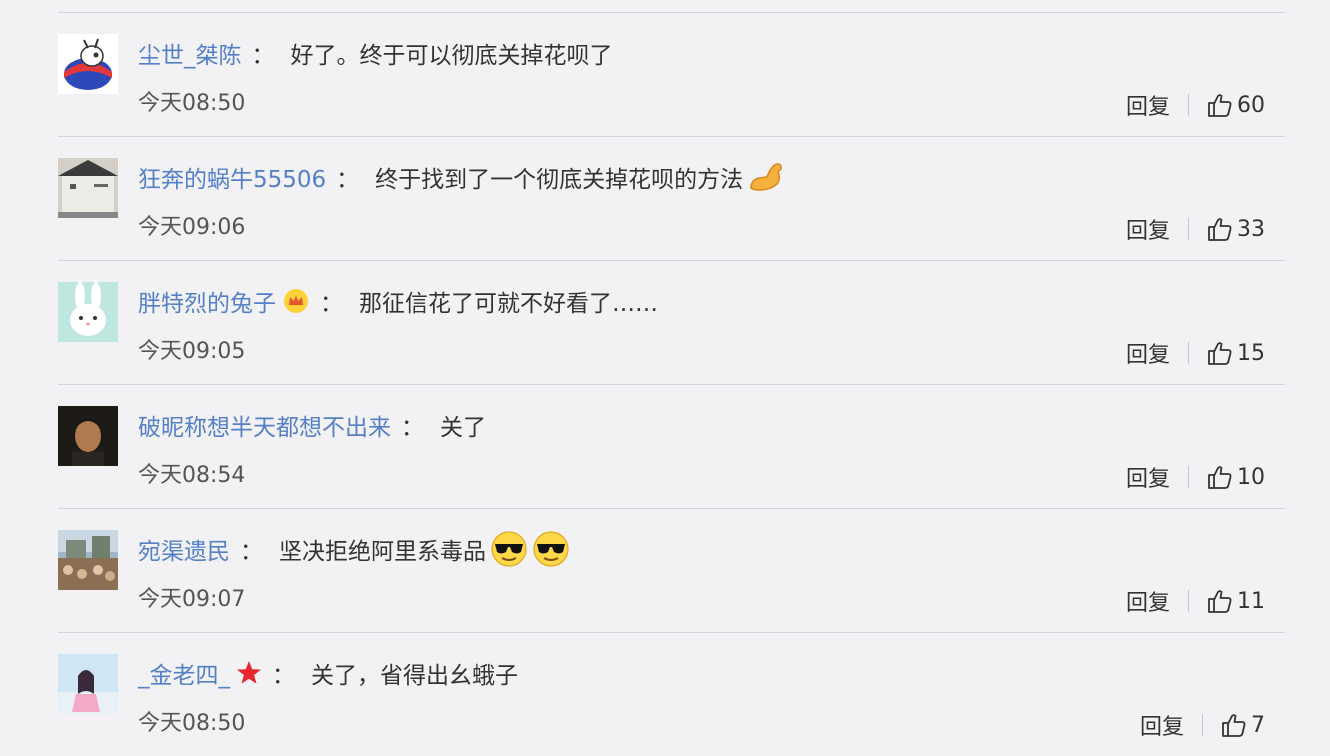 This screenshot has width=1330, height=756. I want to click on username-link: 破昵称想半天都想不出来, so click(264, 425).